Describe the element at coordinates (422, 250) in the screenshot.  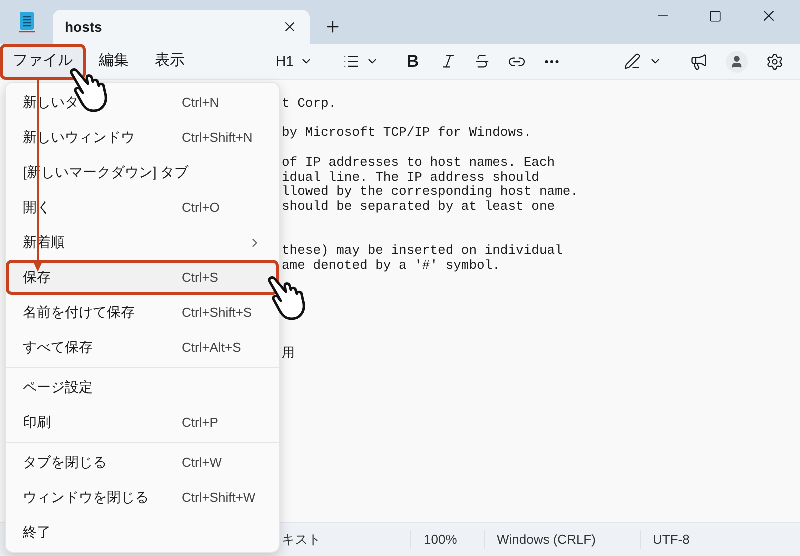
I see `text-line: these) may be inserted on individual` at that location.